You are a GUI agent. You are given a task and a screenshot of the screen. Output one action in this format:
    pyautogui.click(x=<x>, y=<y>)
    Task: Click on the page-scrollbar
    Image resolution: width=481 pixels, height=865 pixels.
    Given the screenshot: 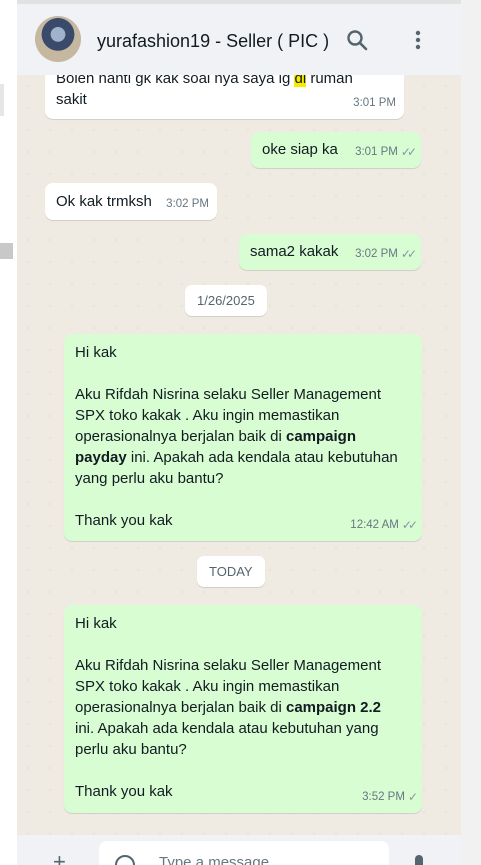 What is the action you would take?
    pyautogui.click(x=471, y=432)
    